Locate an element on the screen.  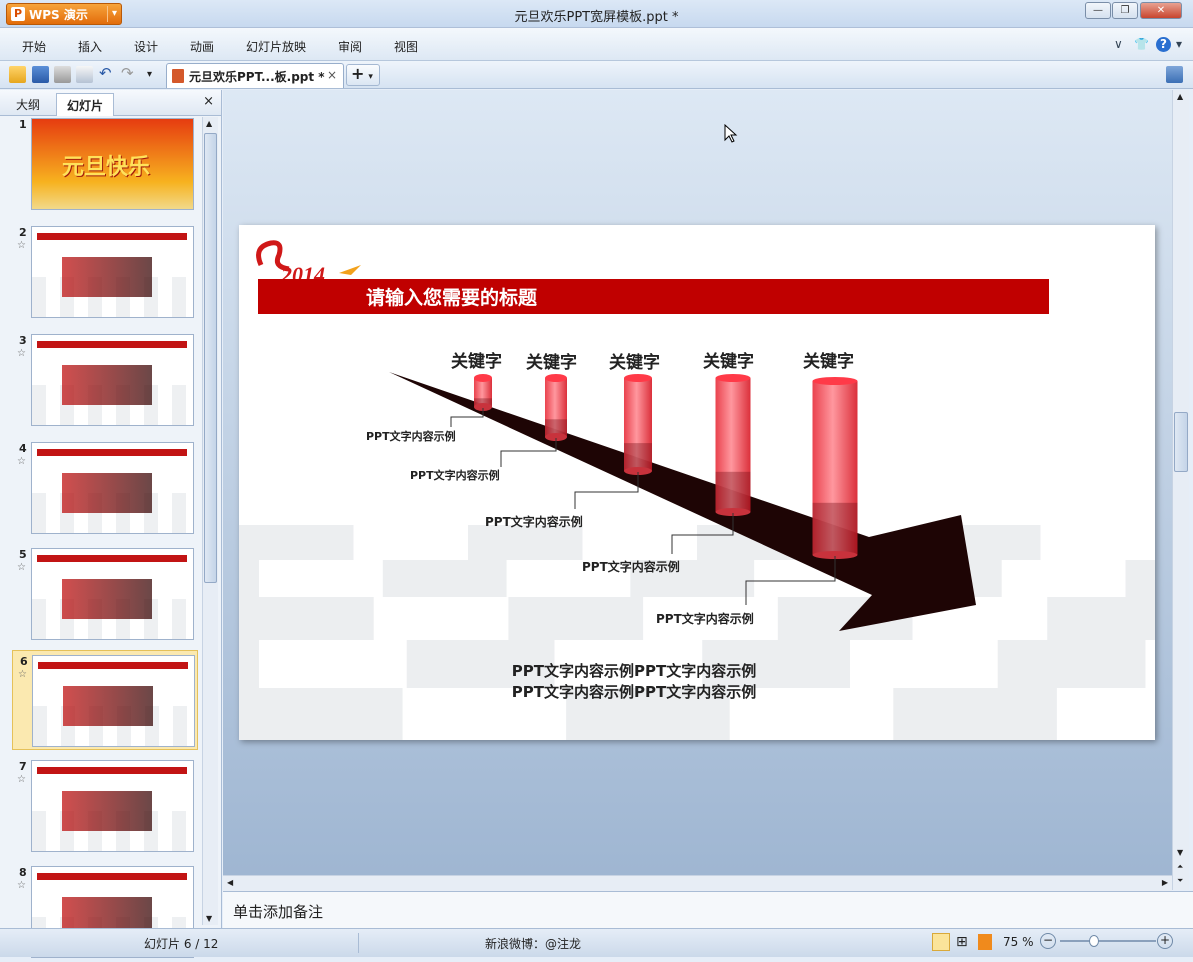
thumbnail-number: 5 is located at coordinates (23, 554).